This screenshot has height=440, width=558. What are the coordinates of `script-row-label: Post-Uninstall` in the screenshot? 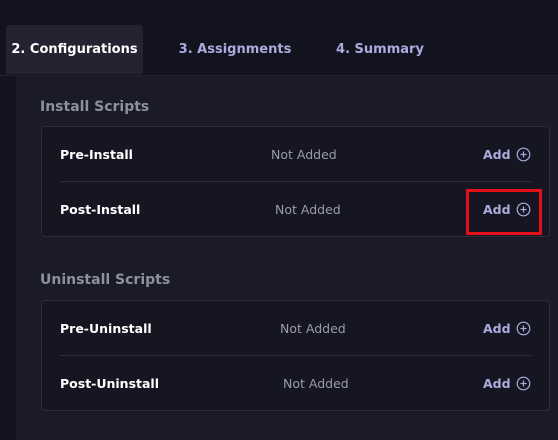 It's located at (110, 383).